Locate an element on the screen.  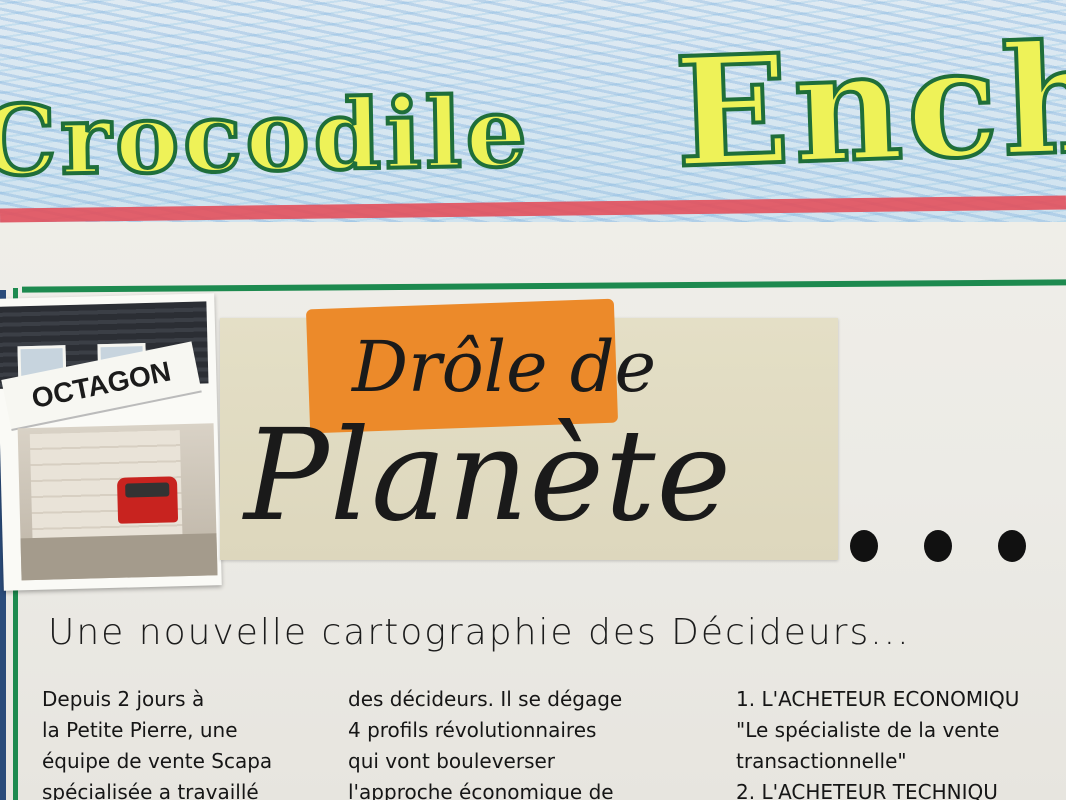
notes-line: spécialisée a travaillé is located at coordinates (150, 790).